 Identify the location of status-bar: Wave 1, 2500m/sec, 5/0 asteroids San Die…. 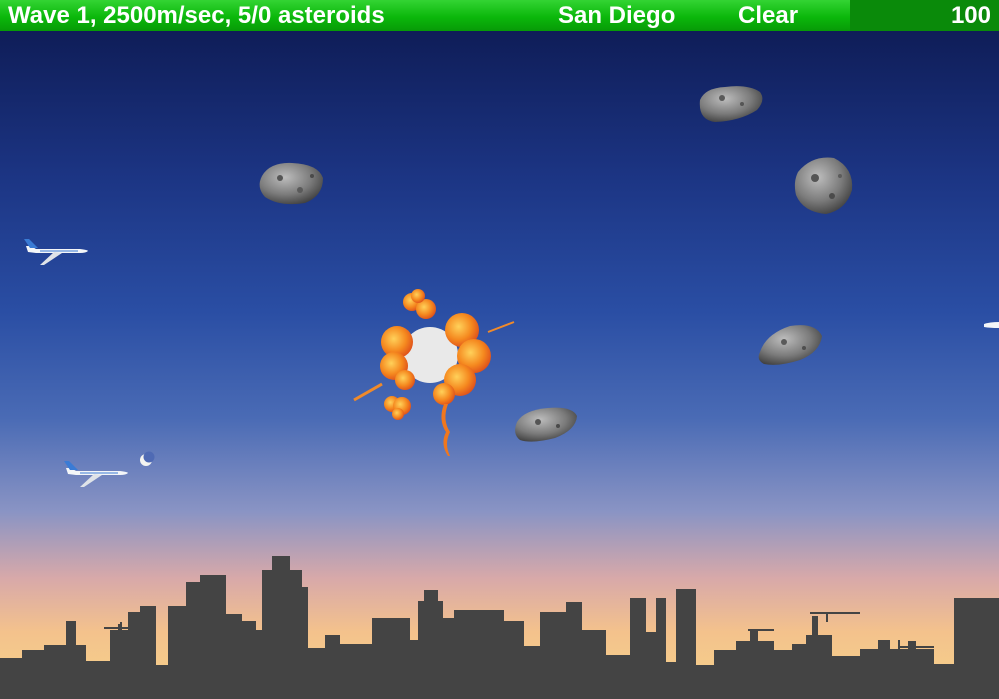
(499, 15).